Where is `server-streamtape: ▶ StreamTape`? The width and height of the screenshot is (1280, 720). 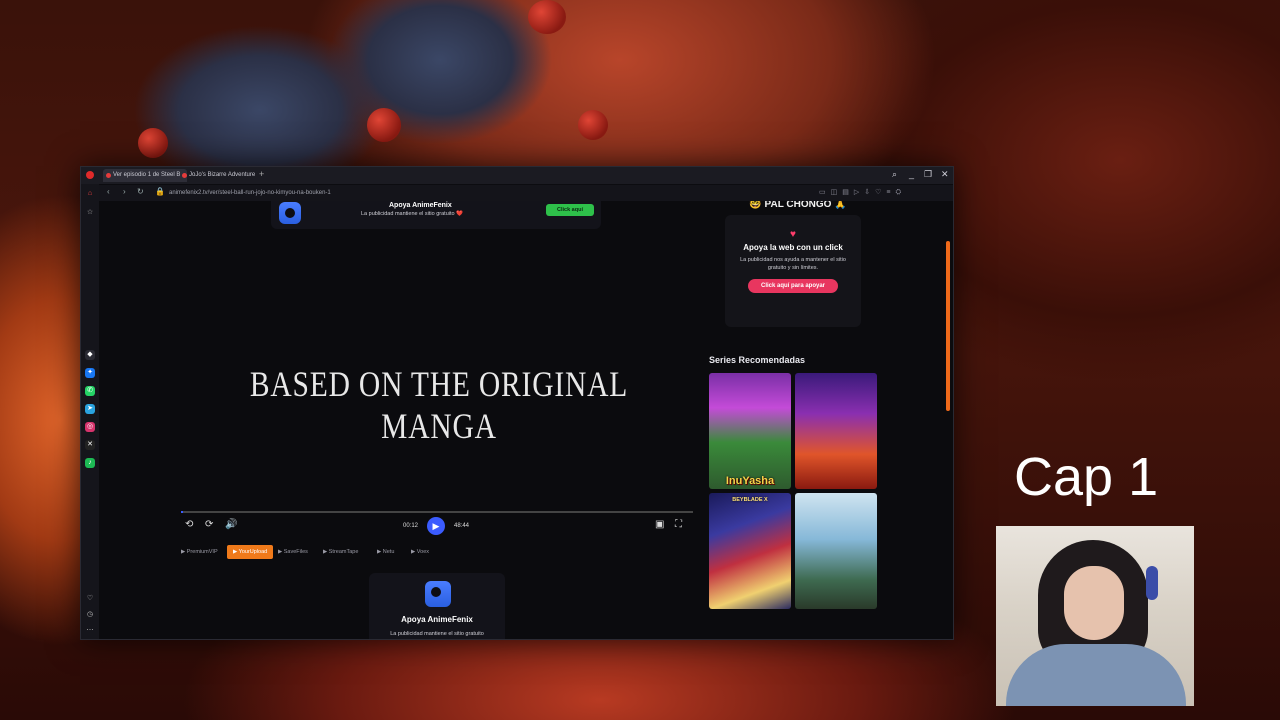 server-streamtape: ▶ StreamTape is located at coordinates (340, 552).